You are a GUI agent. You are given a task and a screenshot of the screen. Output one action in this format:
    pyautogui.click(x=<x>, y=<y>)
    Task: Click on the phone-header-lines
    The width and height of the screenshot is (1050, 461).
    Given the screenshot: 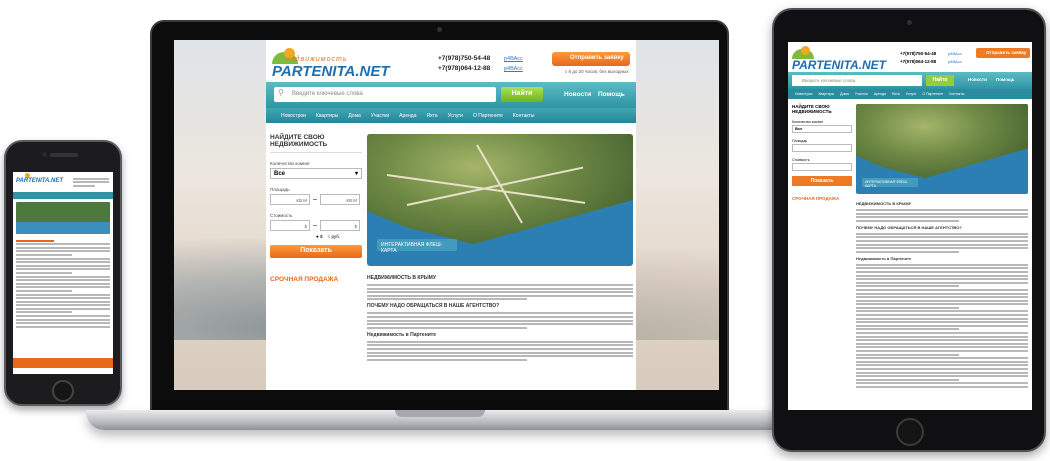 What is the action you would take?
    pyautogui.click(x=91, y=182)
    